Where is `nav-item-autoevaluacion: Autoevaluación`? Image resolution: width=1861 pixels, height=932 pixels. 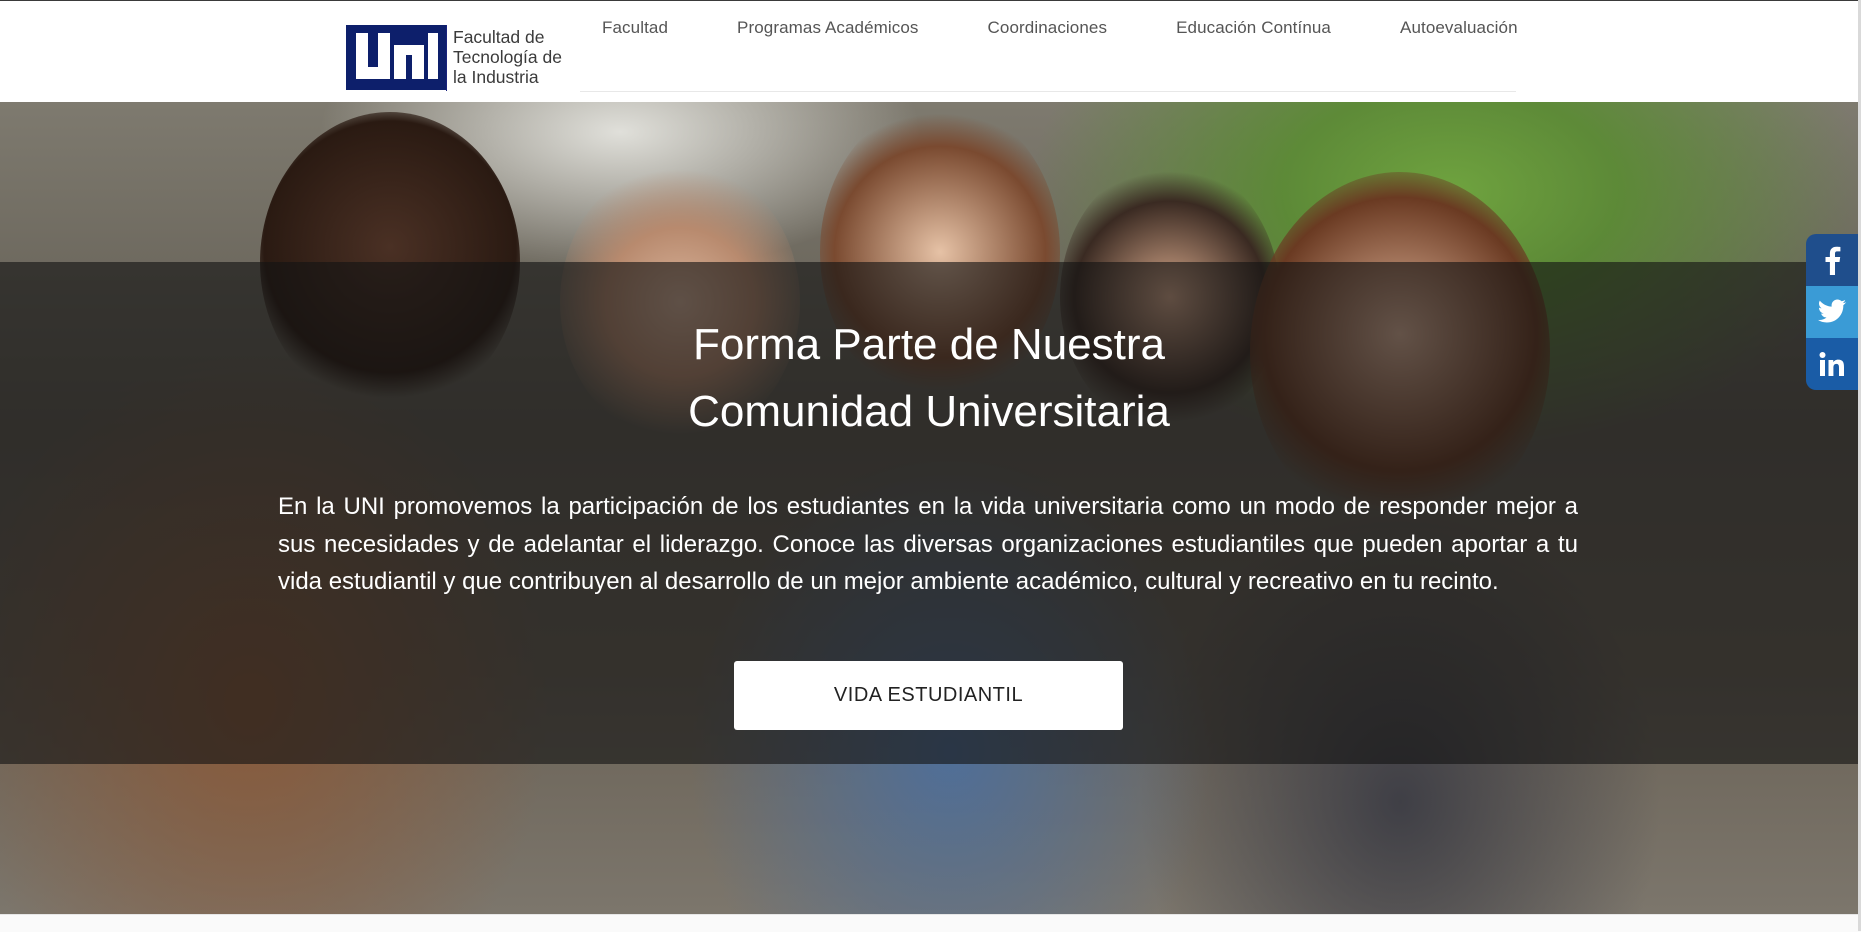
nav-item-autoevaluacion: Autoevaluación is located at coordinates (1459, 28).